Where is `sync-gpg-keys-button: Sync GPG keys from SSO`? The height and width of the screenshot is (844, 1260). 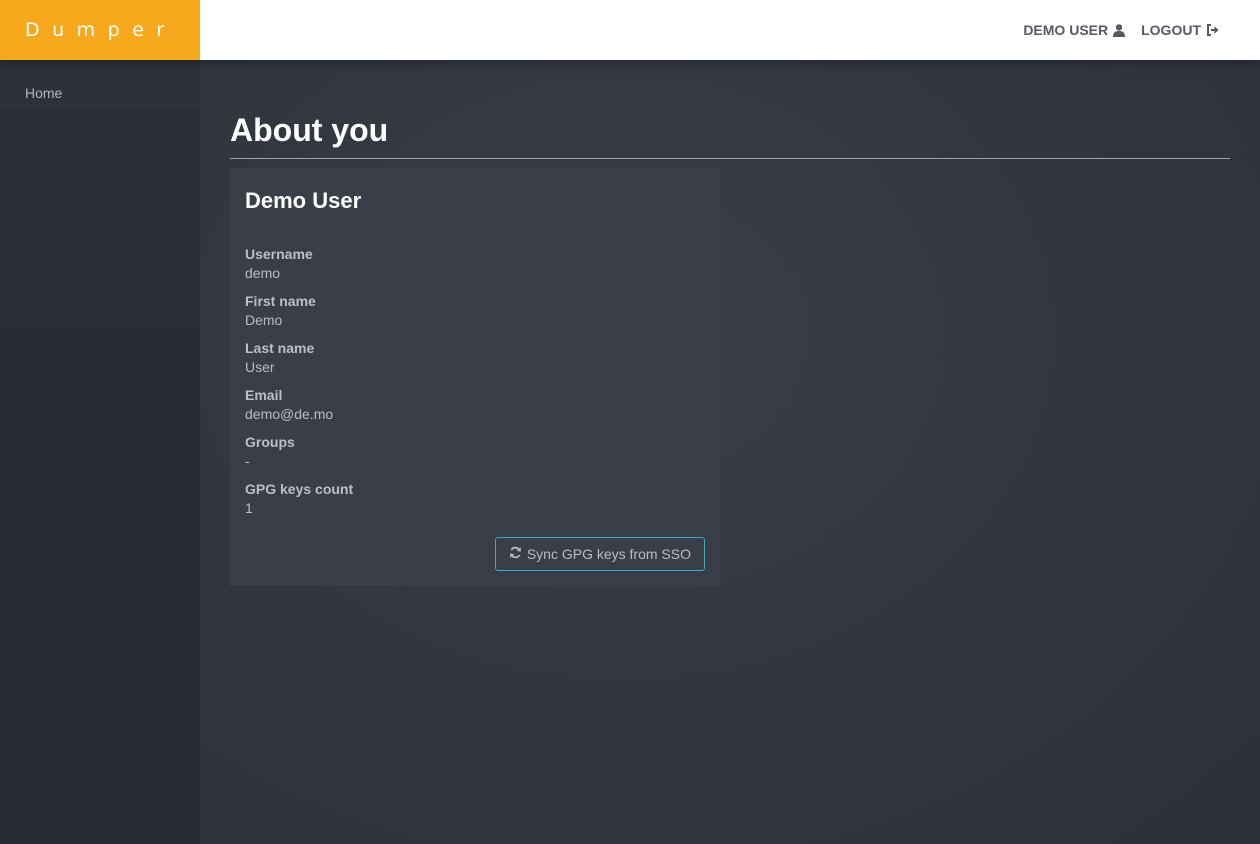
sync-gpg-keys-button: Sync GPG keys from SSO is located at coordinates (599, 554).